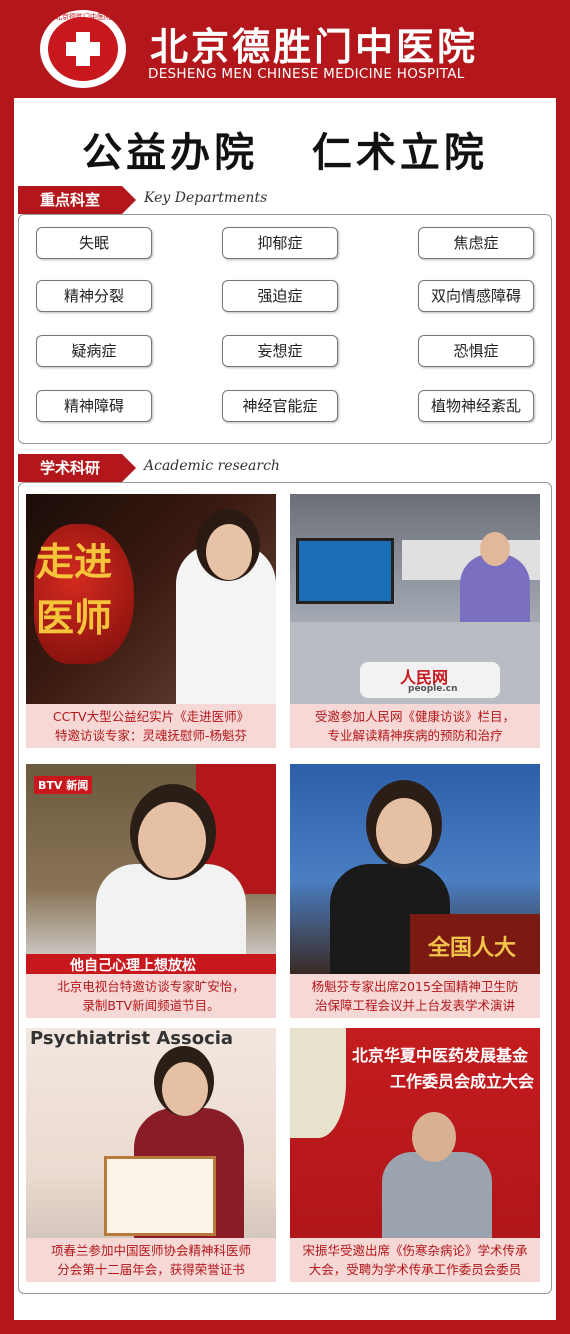 Image resolution: width=570 pixels, height=1334 pixels. Describe the element at coordinates (151, 599) in the screenshot. I see `research-photo: 走进医师` at that location.